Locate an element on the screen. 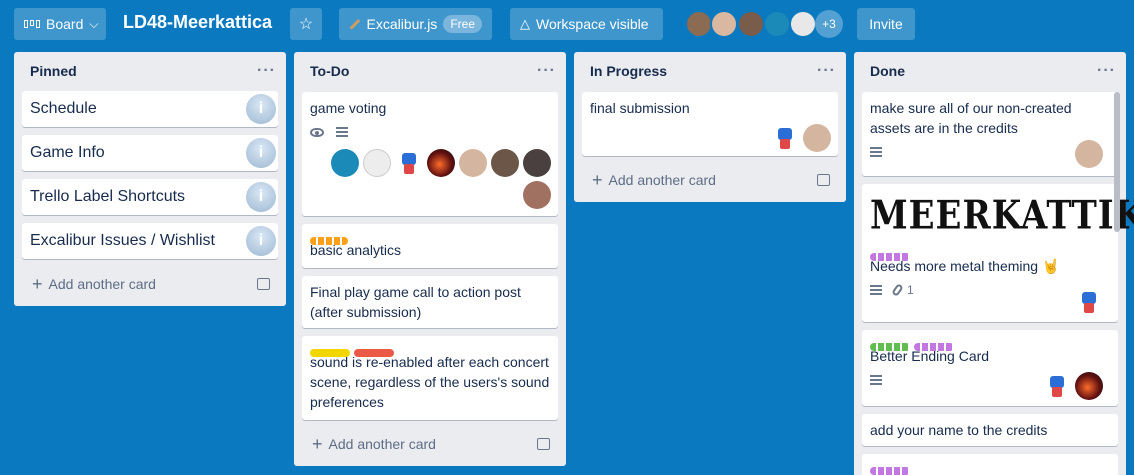 Image resolution: width=1134 pixels, height=475 pixels. card: game voting is located at coordinates (430, 154).